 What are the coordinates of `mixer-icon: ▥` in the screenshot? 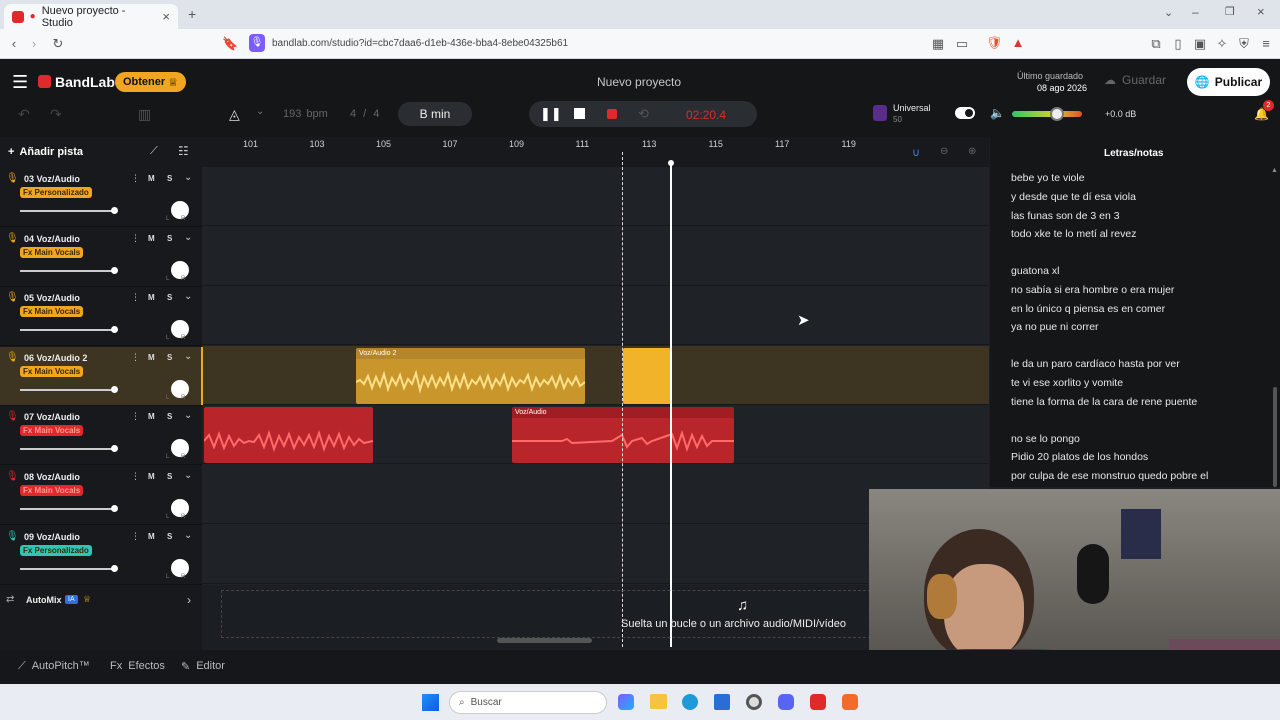 It's located at (144, 114).